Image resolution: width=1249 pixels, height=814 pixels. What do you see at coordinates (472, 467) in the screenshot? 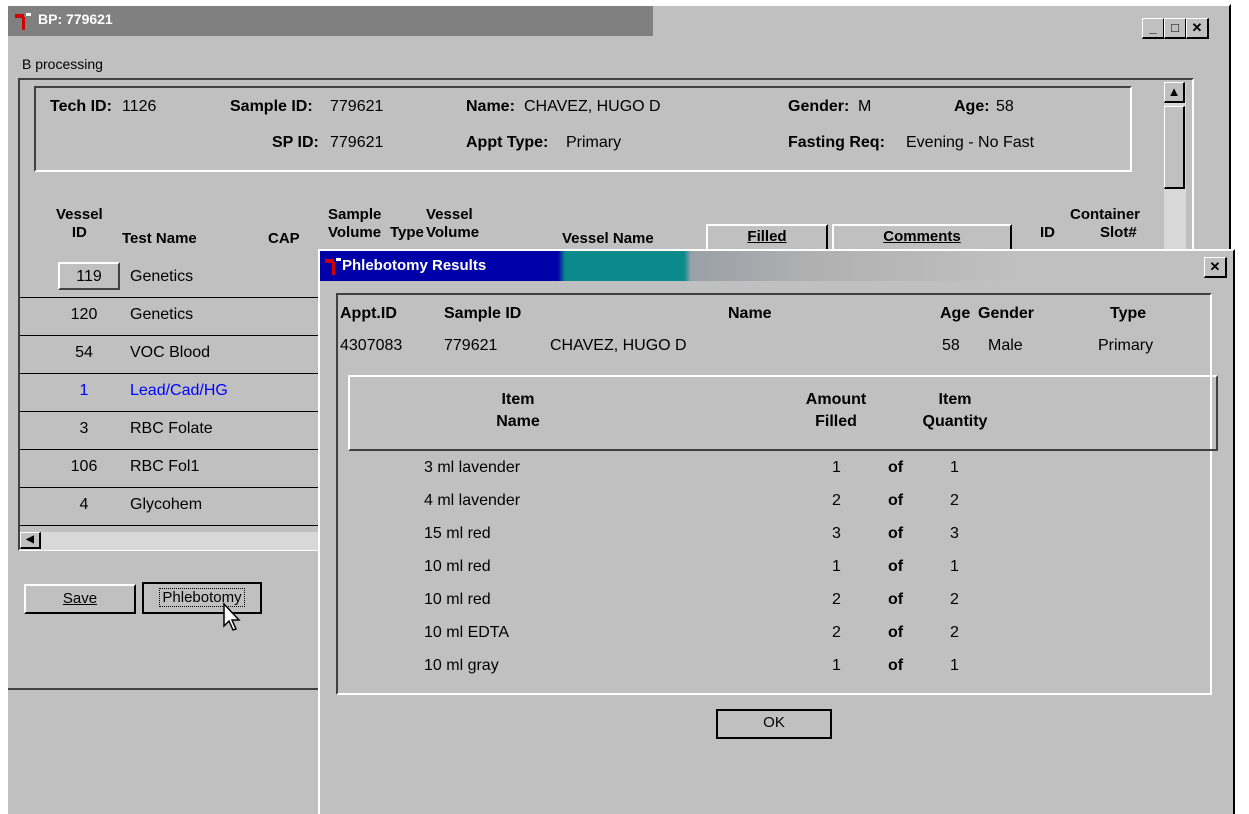
I see `item-name-cell: 3 ml lavender` at bounding box center [472, 467].